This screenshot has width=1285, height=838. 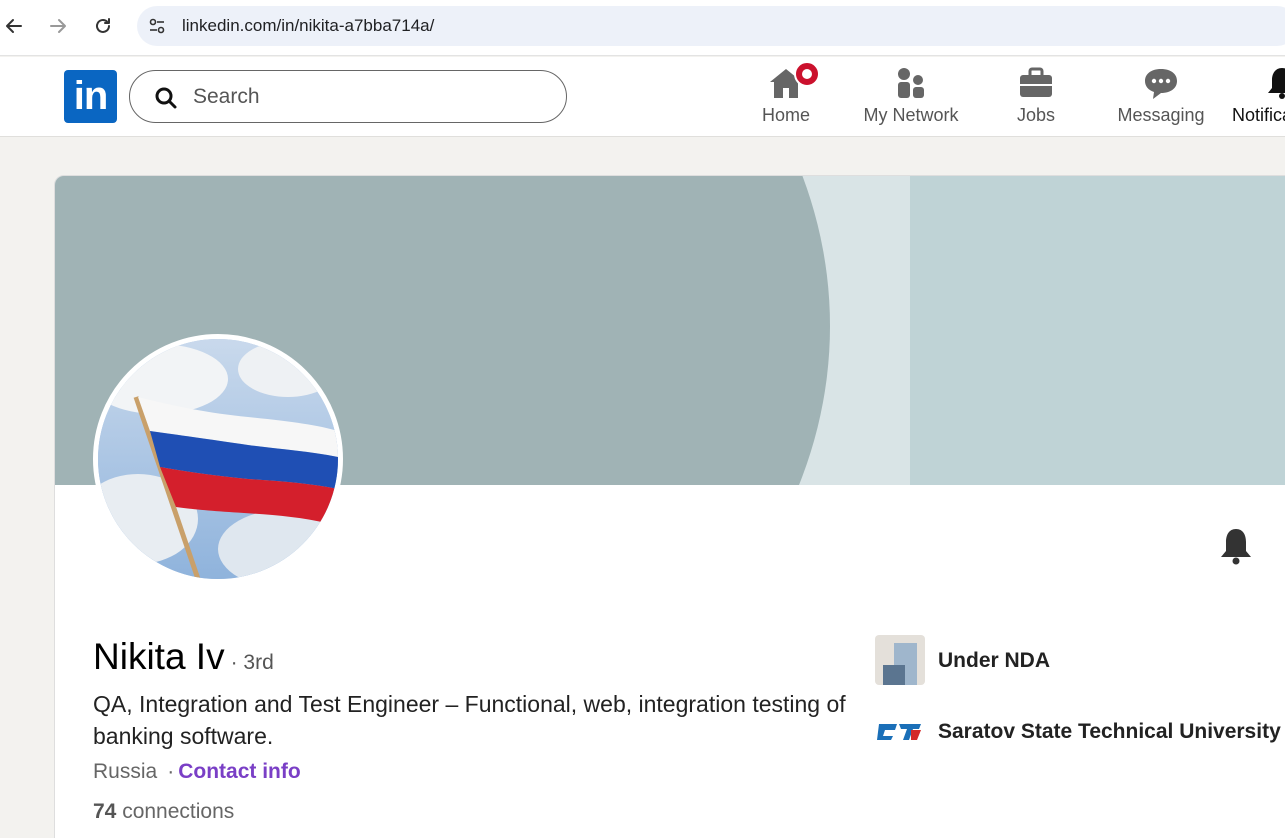 What do you see at coordinates (911, 115) in the screenshot?
I see `nav-my-network-label: My Network` at bounding box center [911, 115].